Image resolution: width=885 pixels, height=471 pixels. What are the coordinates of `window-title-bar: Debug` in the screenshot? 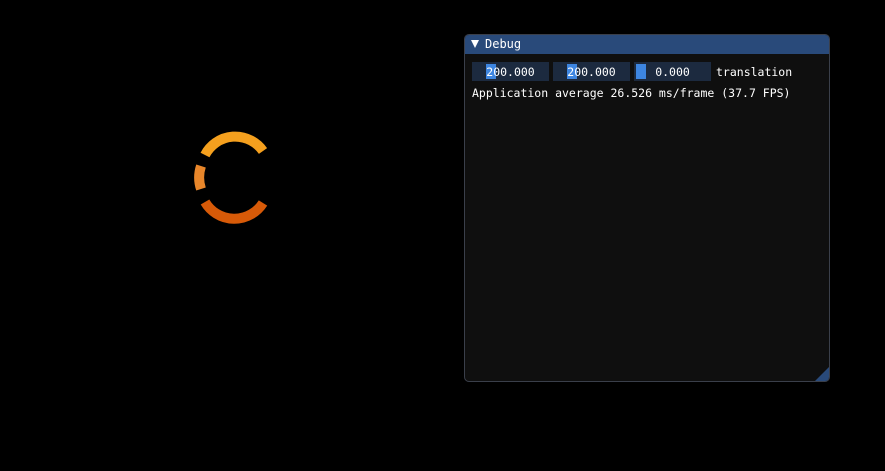 It's located at (647, 44).